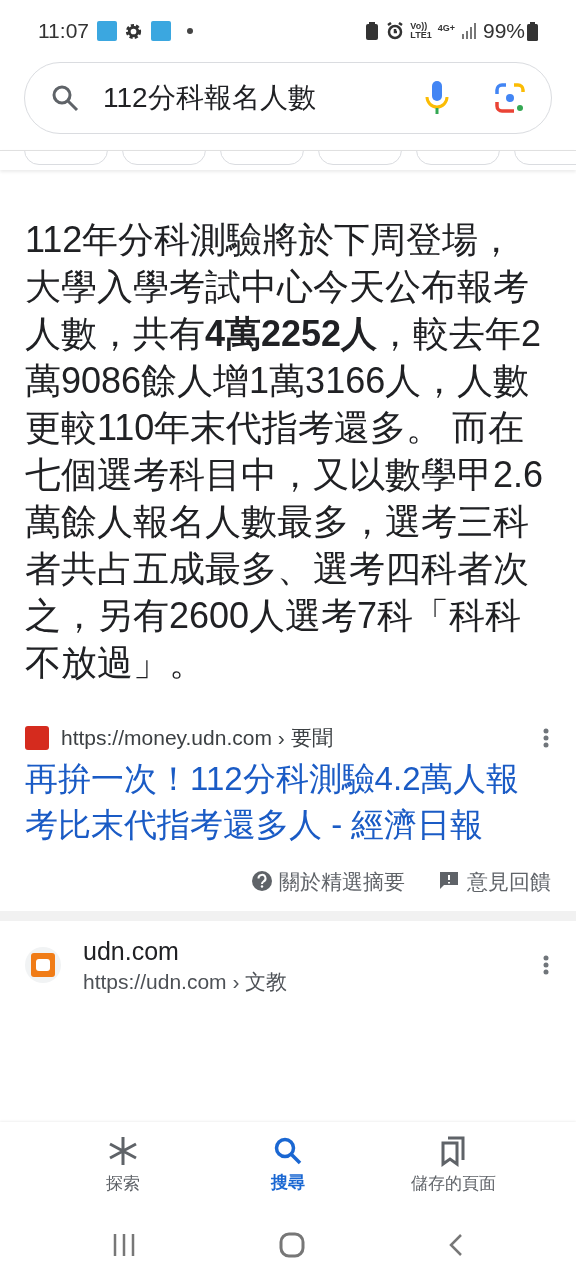  What do you see at coordinates (123, 1245) in the screenshot?
I see `recent-apps-icon` at bounding box center [123, 1245].